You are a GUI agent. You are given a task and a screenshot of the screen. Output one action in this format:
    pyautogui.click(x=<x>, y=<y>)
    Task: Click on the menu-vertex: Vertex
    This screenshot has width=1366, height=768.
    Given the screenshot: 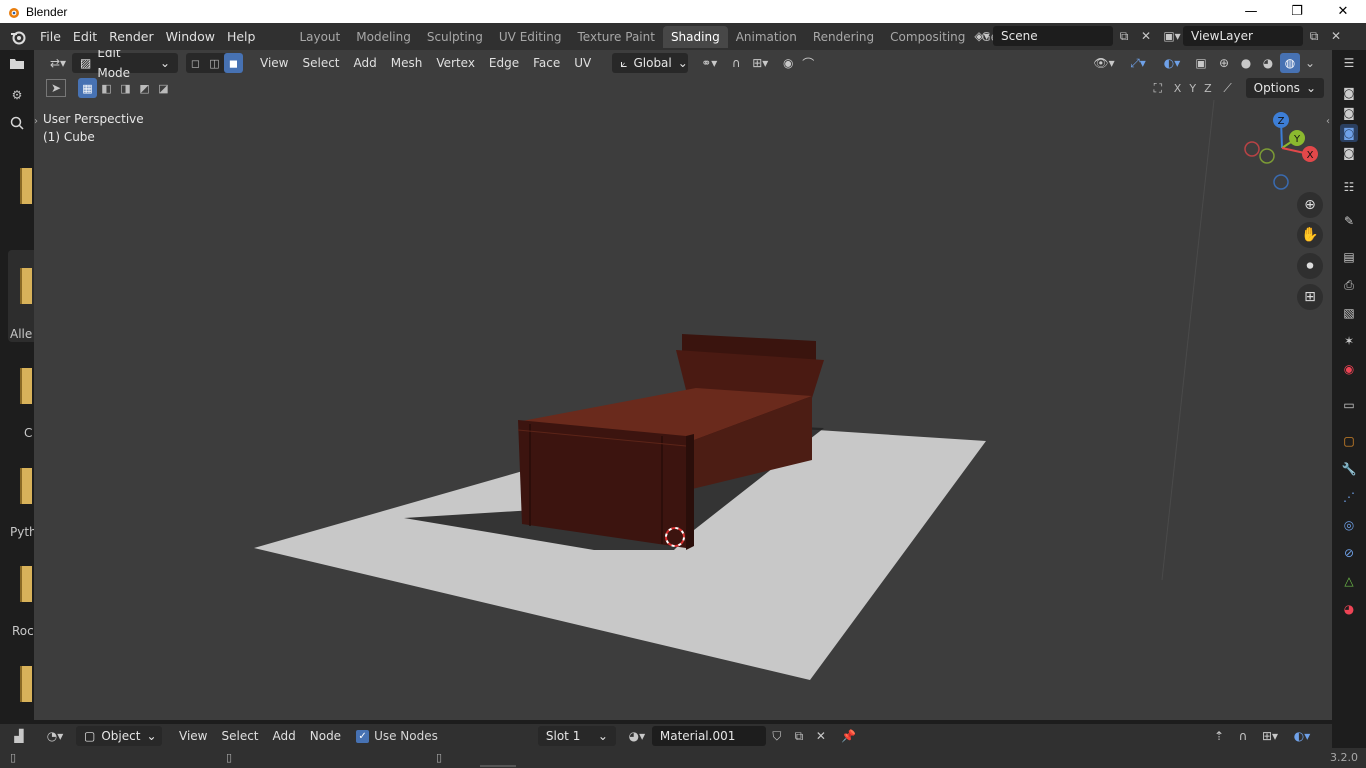 What is the action you would take?
    pyautogui.click(x=455, y=63)
    